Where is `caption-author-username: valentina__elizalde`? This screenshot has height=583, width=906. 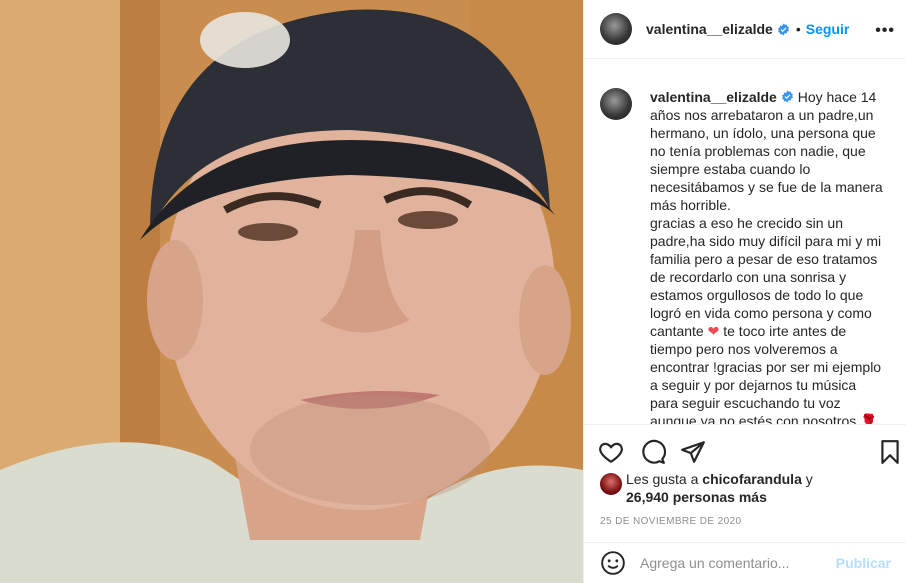
caption-author-username: valentina__elizalde is located at coordinates (713, 97).